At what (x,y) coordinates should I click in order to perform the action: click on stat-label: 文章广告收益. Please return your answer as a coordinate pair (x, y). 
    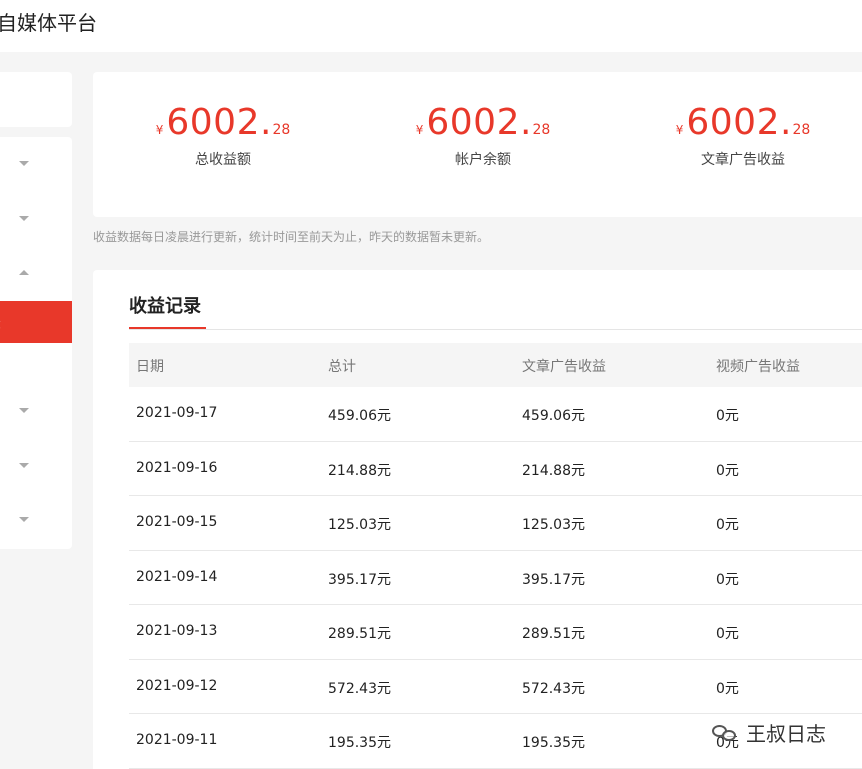
    Looking at the image, I should click on (743, 160).